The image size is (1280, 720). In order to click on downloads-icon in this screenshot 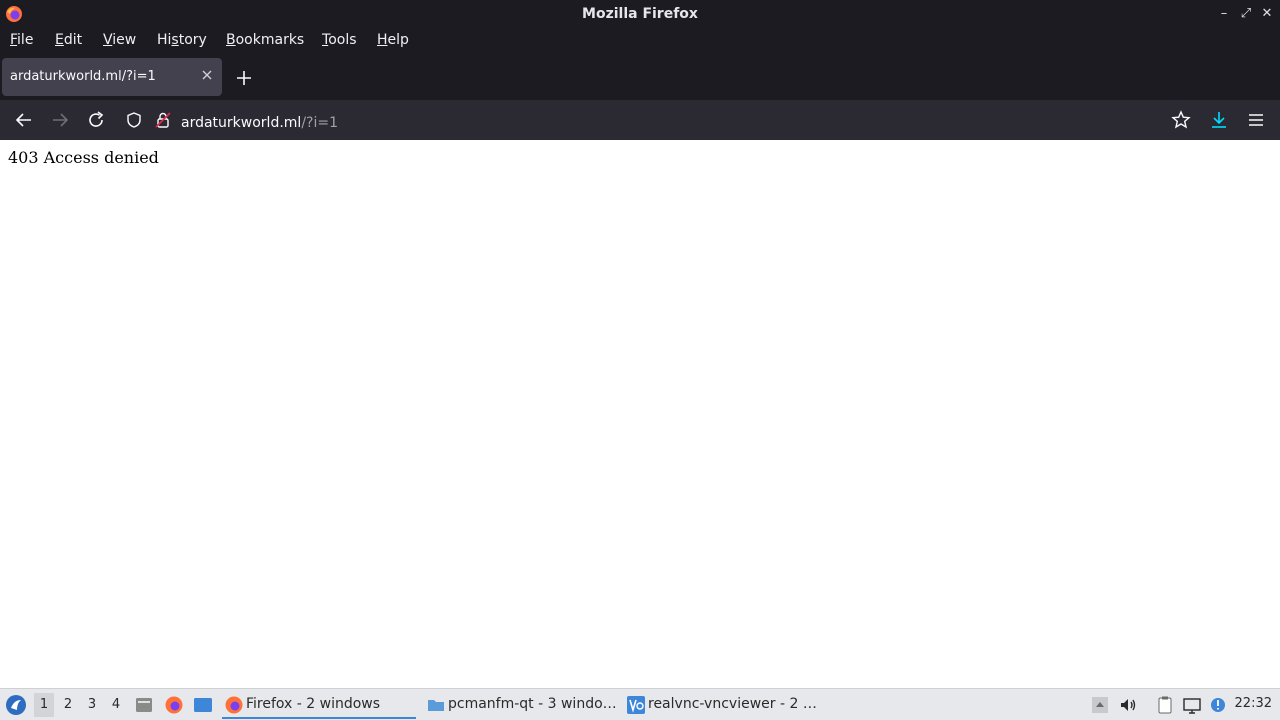, I will do `click(1219, 120)`.